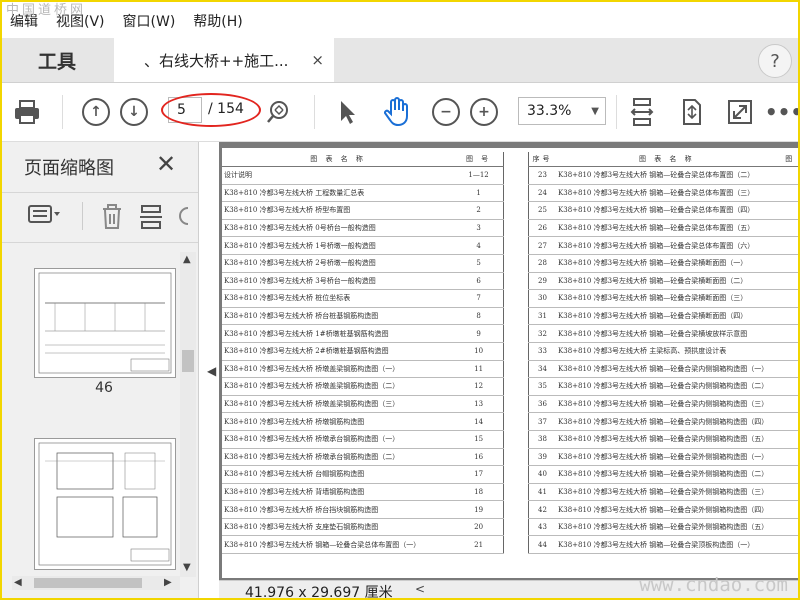 This screenshot has height=600, width=800. I want to click on scroll-left-icon: ◀, so click(18, 582).